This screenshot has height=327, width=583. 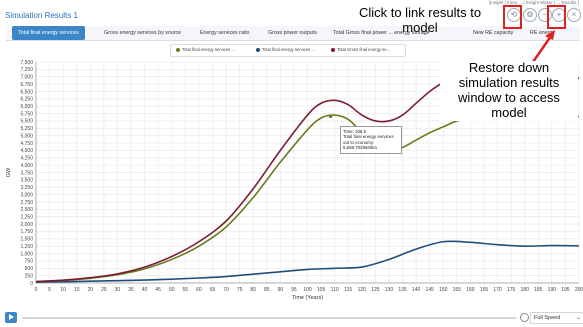 I want to click on speed-label: Full Speed, so click(x=547, y=318).